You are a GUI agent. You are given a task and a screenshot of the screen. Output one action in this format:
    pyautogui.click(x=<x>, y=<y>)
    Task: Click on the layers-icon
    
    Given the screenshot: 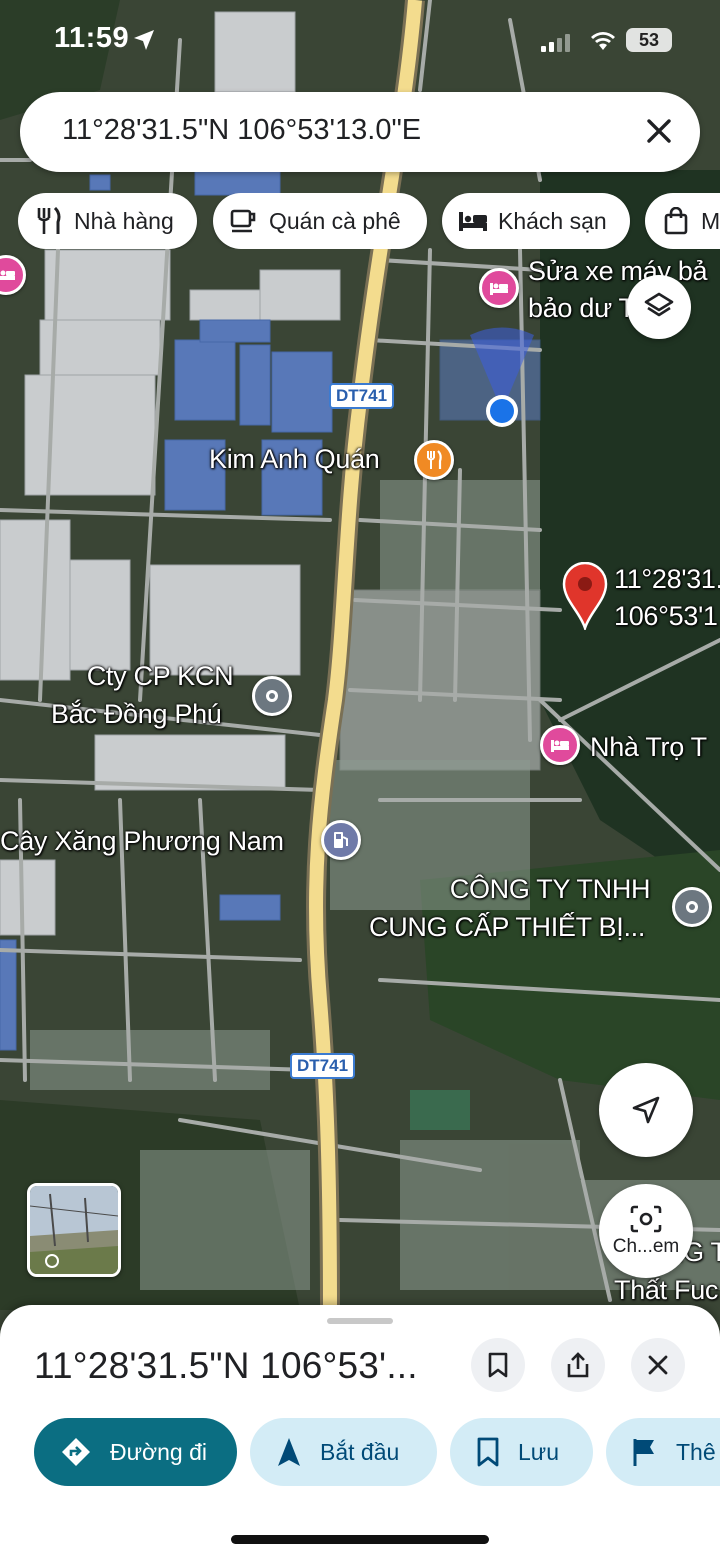 What is the action you would take?
    pyautogui.click(x=659, y=304)
    